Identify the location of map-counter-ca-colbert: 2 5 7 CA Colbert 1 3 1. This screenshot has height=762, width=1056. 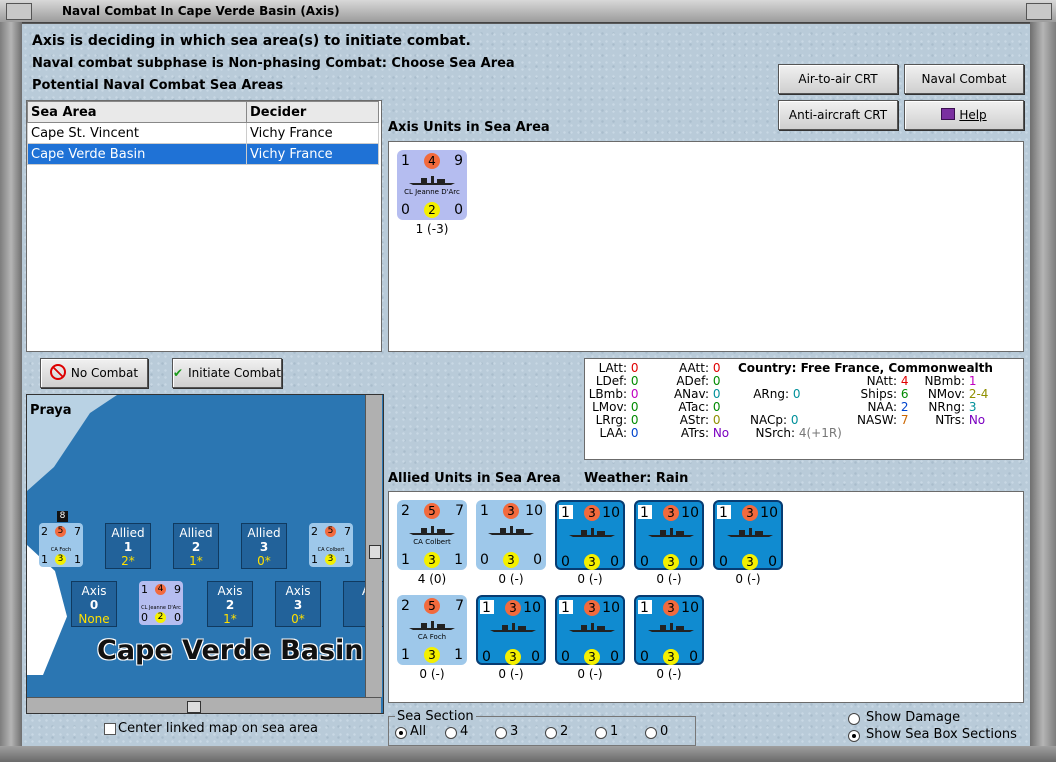
(331, 545).